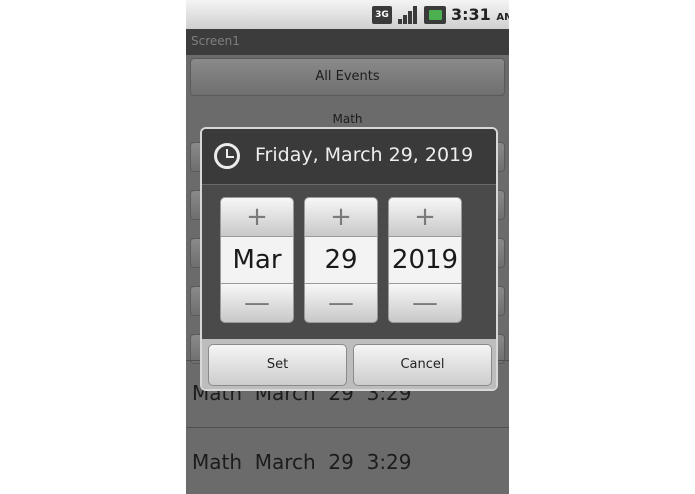 Image resolution: width=695 pixels, height=494 pixels. I want to click on status-time: 3:31 AM, so click(480, 14).